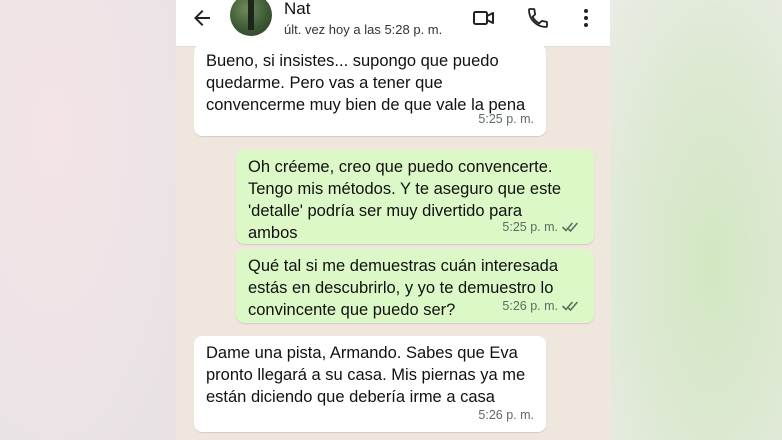  I want to click on chat-header: Nat últ. vez hoy a las 5:28 p. m., so click(393, 23).